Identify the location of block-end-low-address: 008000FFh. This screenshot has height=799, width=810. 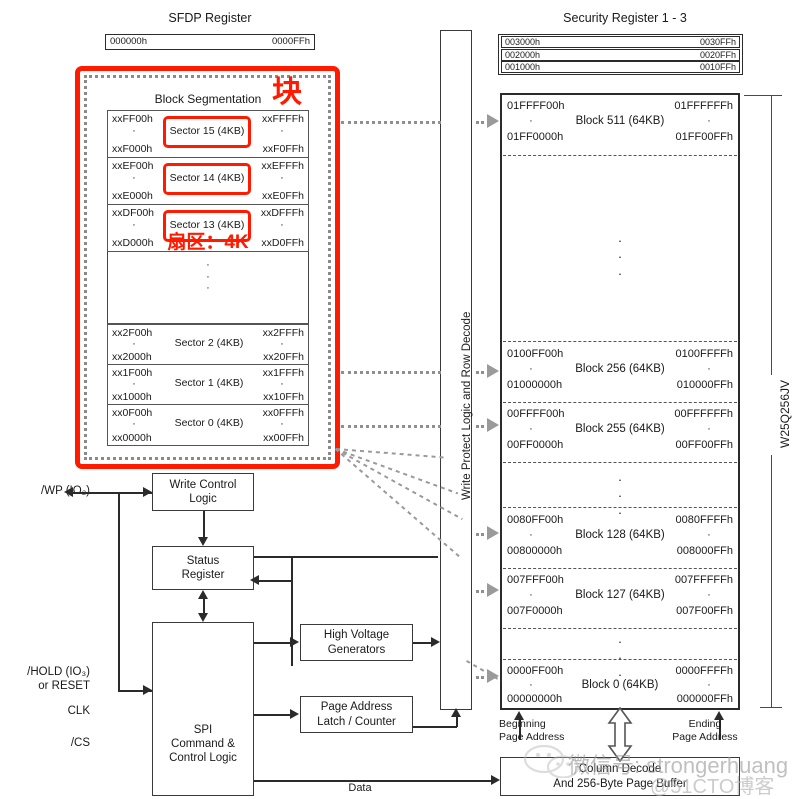
(704, 551).